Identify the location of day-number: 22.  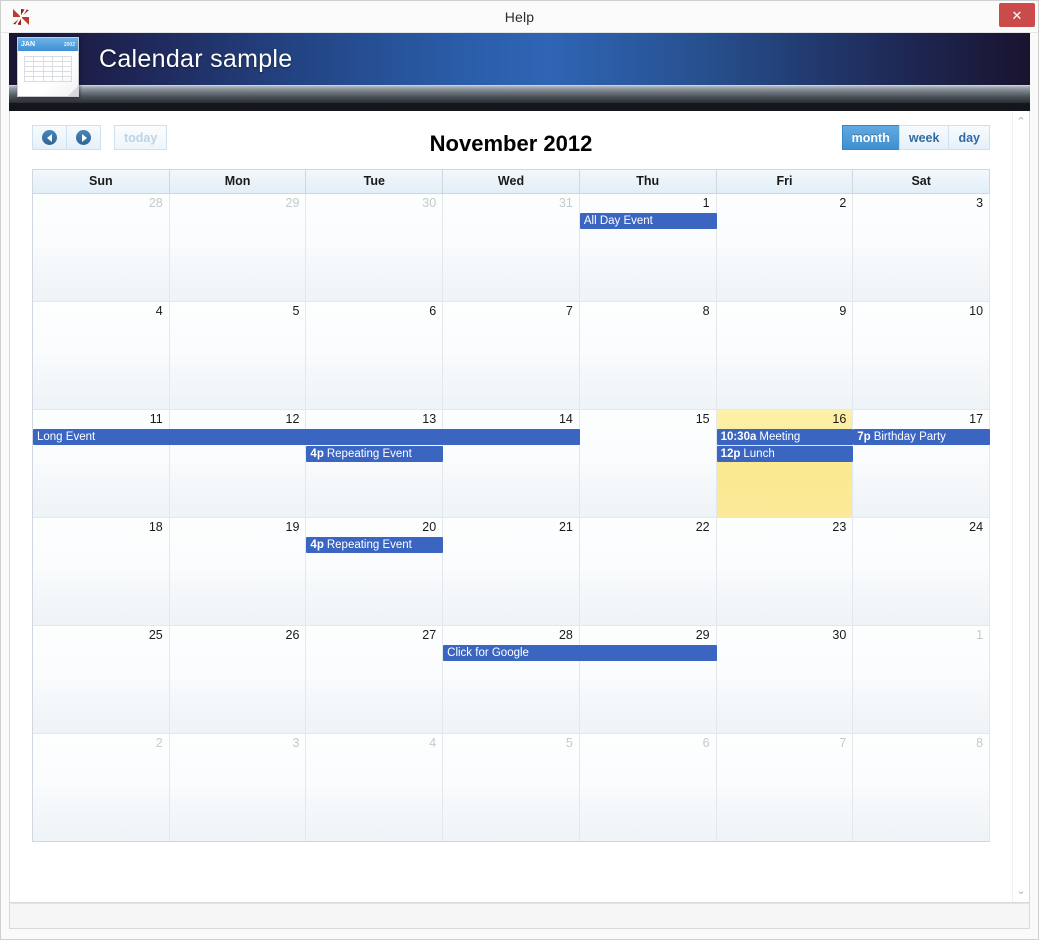
(702, 527).